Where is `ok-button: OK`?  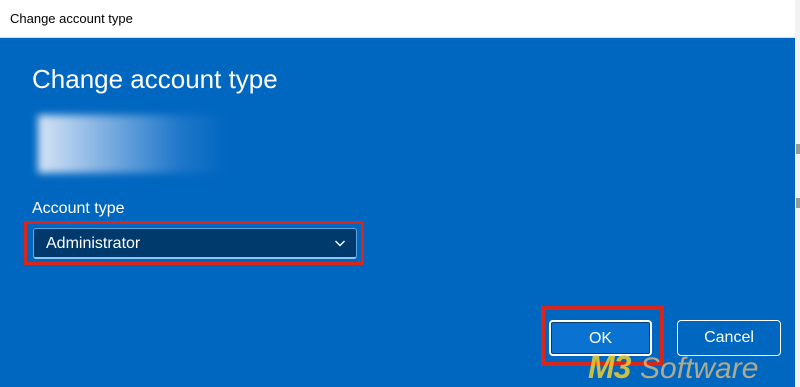
ok-button: OK is located at coordinates (600, 338).